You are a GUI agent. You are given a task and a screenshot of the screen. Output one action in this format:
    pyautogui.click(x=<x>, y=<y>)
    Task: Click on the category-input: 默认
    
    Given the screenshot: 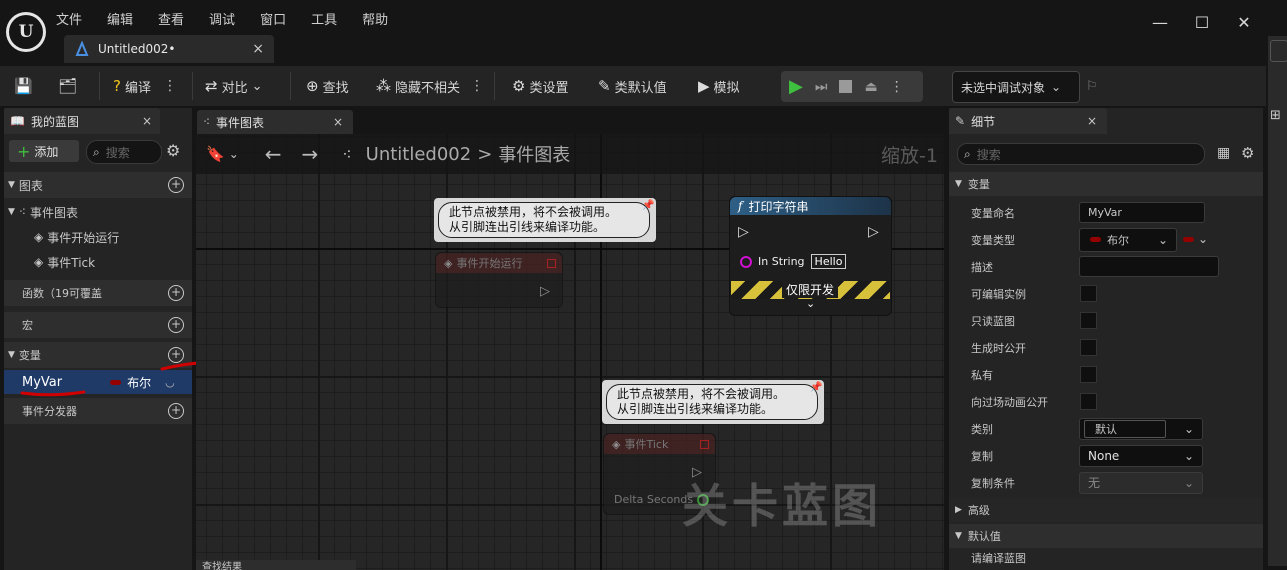 What is the action you would take?
    pyautogui.click(x=1125, y=428)
    